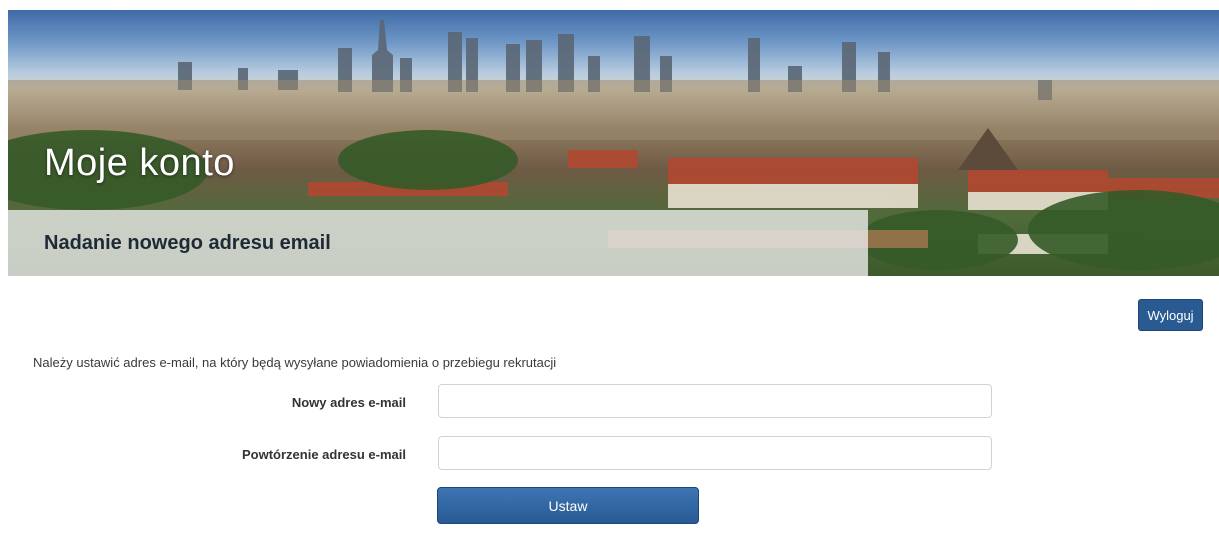  I want to click on set-button: Ustaw, so click(568, 505).